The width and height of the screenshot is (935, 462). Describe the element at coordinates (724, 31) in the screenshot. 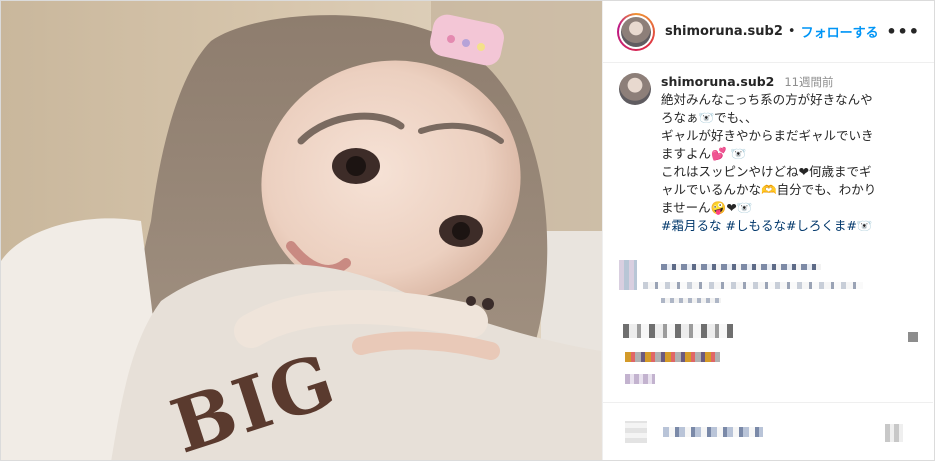

I see `header-username: shimoruna.sub2` at that location.